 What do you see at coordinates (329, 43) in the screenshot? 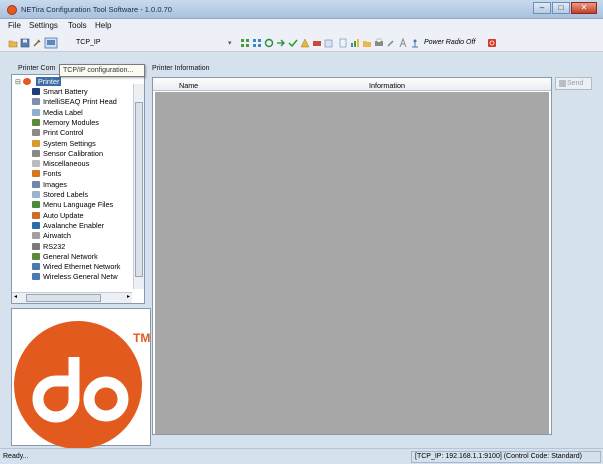
I see `edit-icon` at bounding box center [329, 43].